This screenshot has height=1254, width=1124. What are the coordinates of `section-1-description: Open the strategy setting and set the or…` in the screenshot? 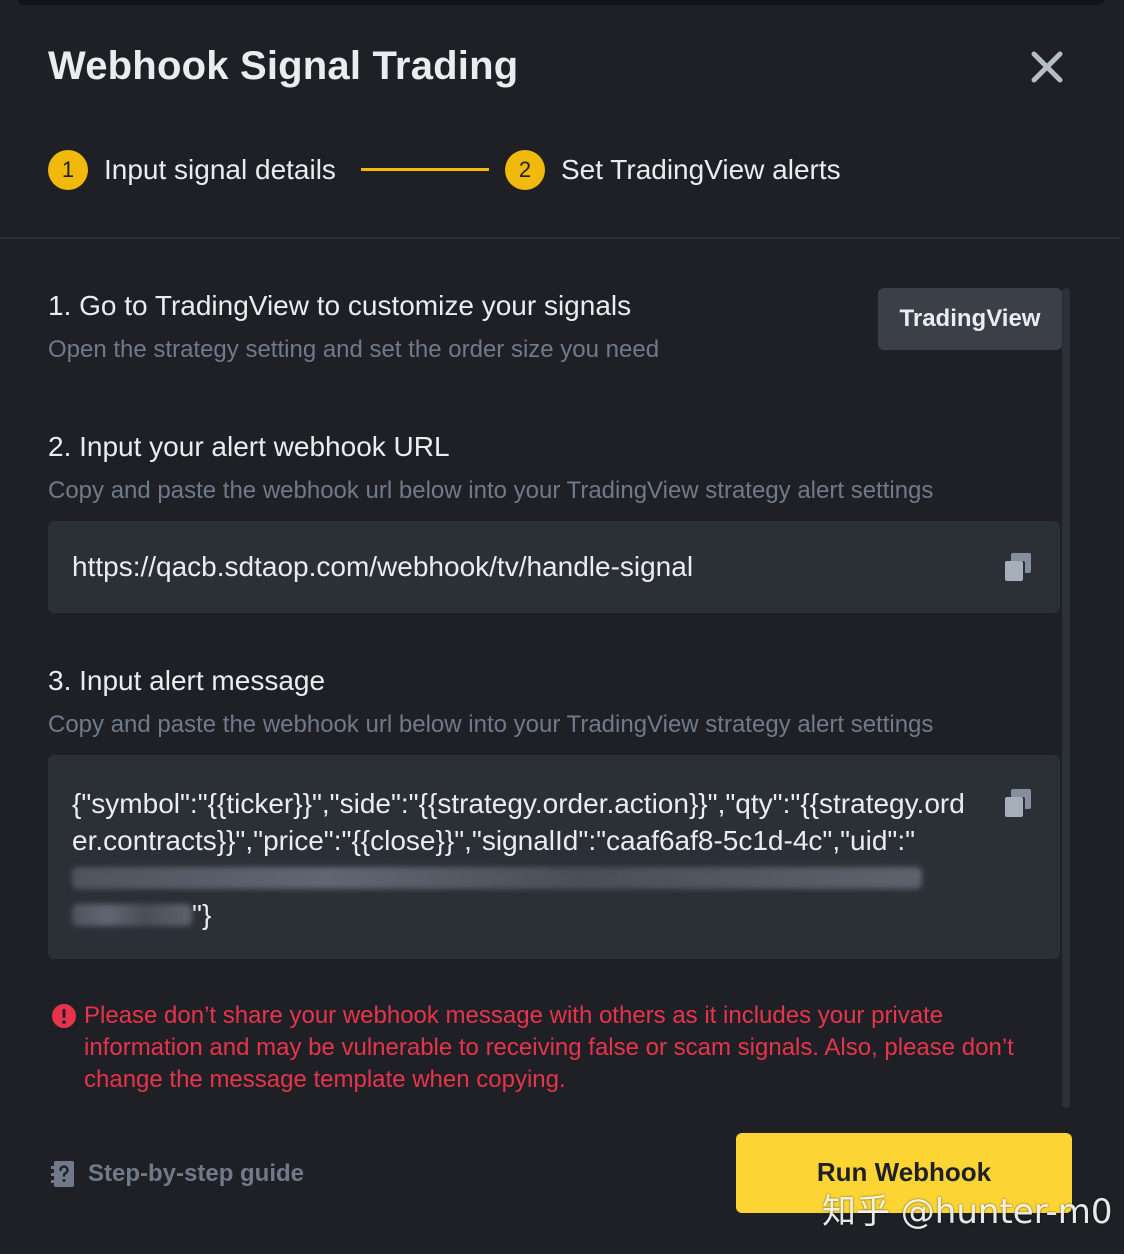 It's located at (354, 349).